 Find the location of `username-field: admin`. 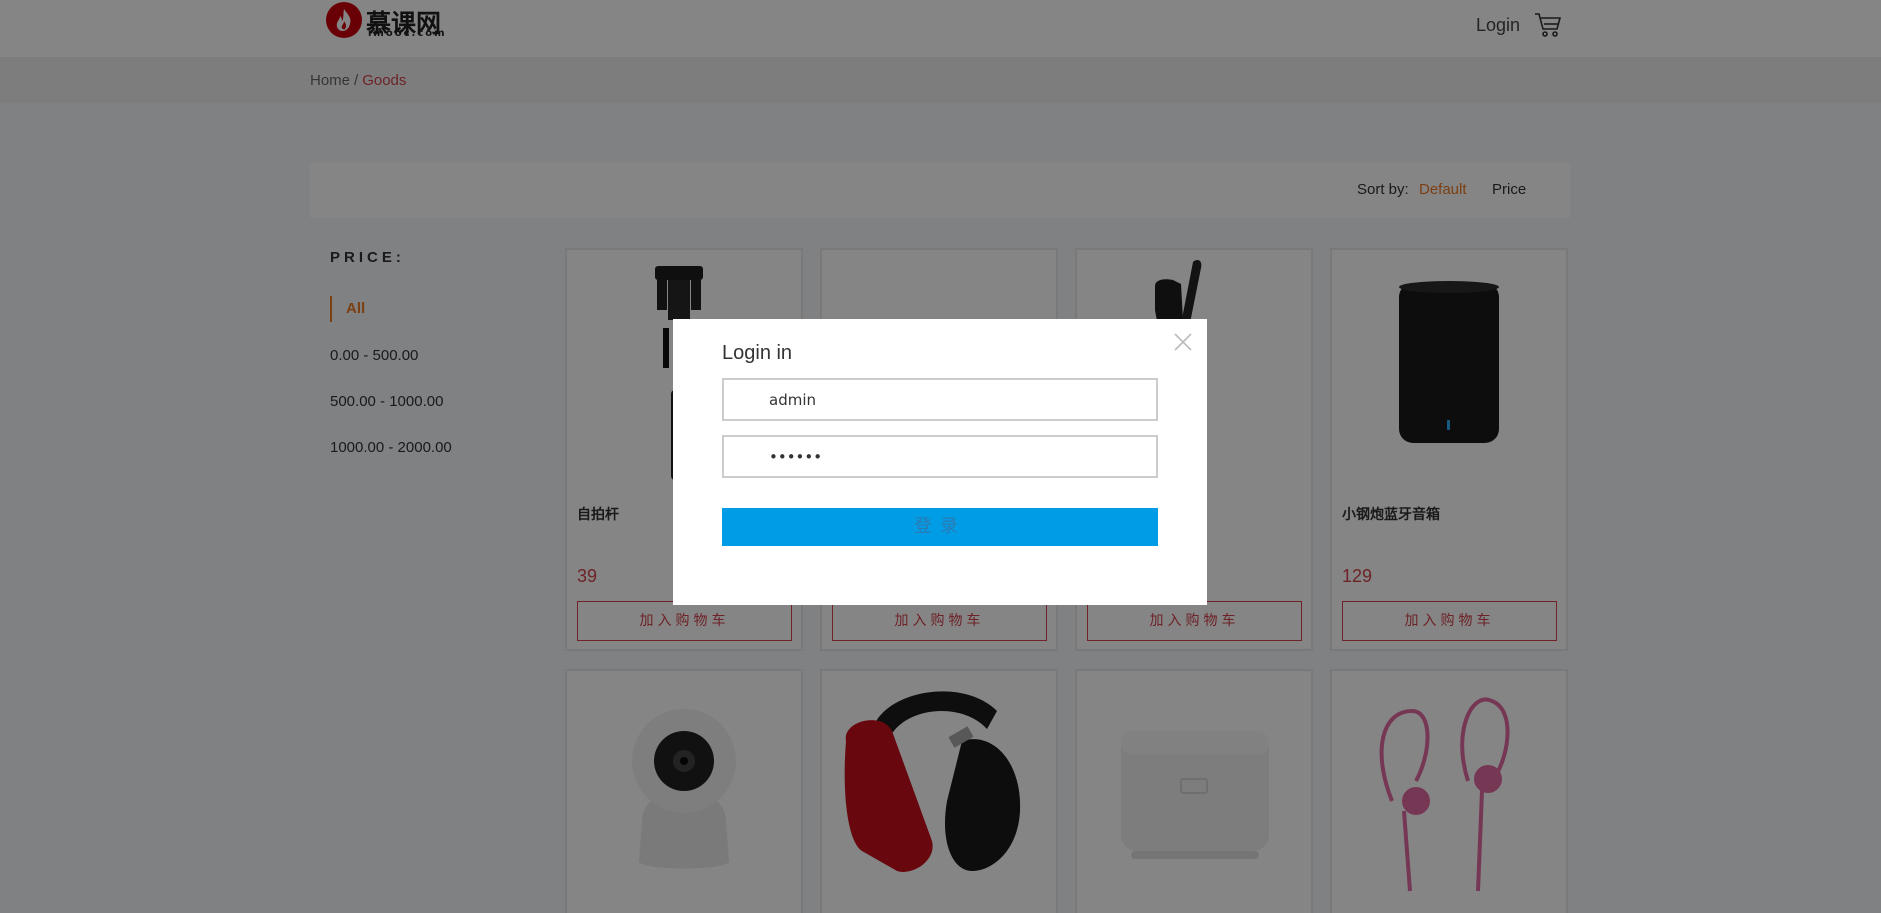

username-field: admin is located at coordinates (940, 399).